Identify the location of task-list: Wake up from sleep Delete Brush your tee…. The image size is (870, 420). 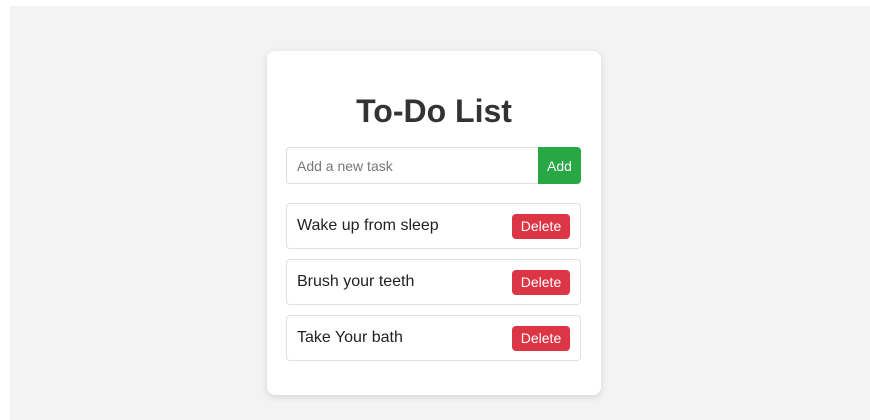
(433, 287).